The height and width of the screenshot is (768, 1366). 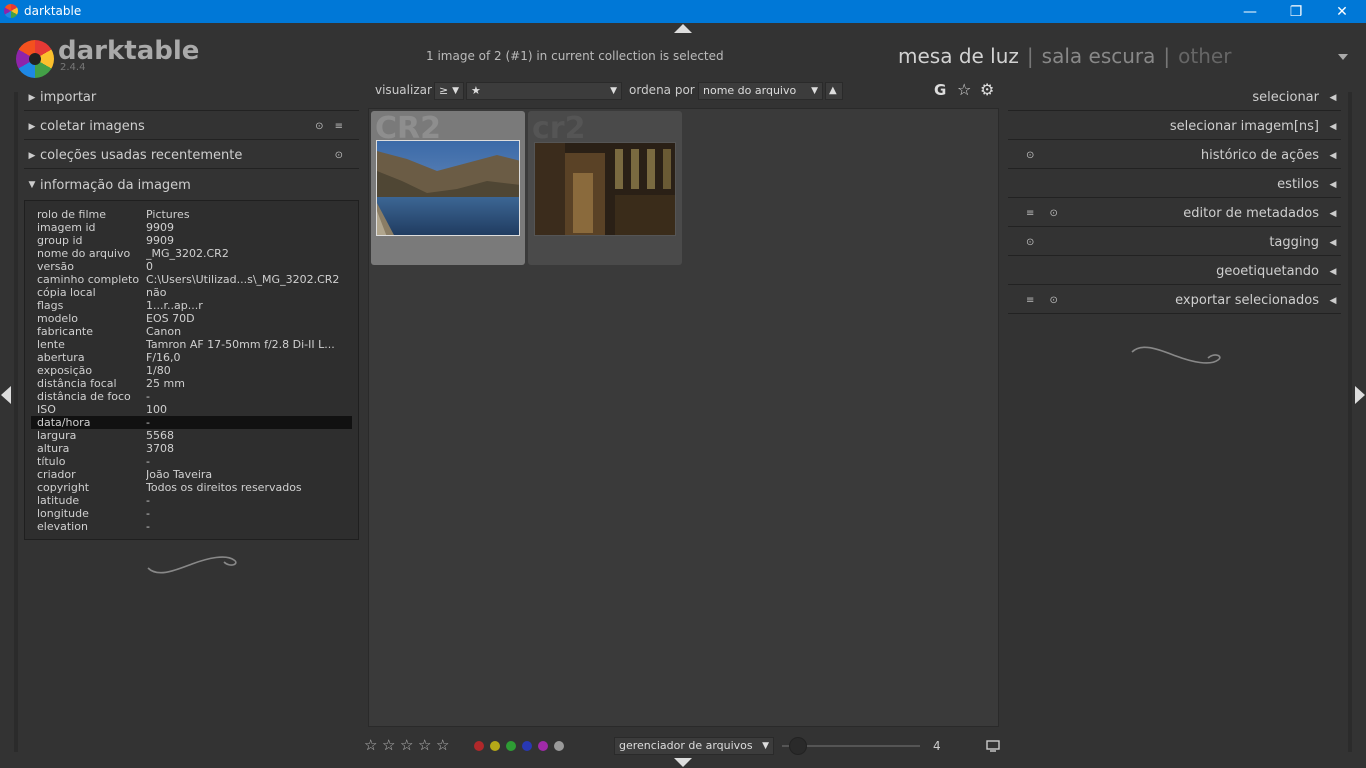 I want to click on collapse-arrow-icon: ▼, so click(x=32, y=185).